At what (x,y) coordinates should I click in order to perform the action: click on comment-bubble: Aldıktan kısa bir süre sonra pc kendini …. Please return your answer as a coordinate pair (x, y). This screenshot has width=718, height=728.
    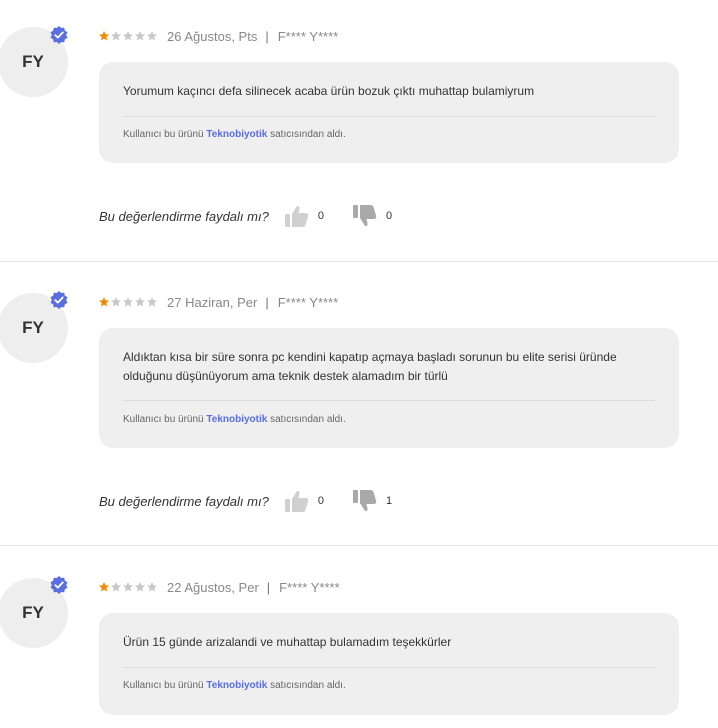
    Looking at the image, I should click on (389, 388).